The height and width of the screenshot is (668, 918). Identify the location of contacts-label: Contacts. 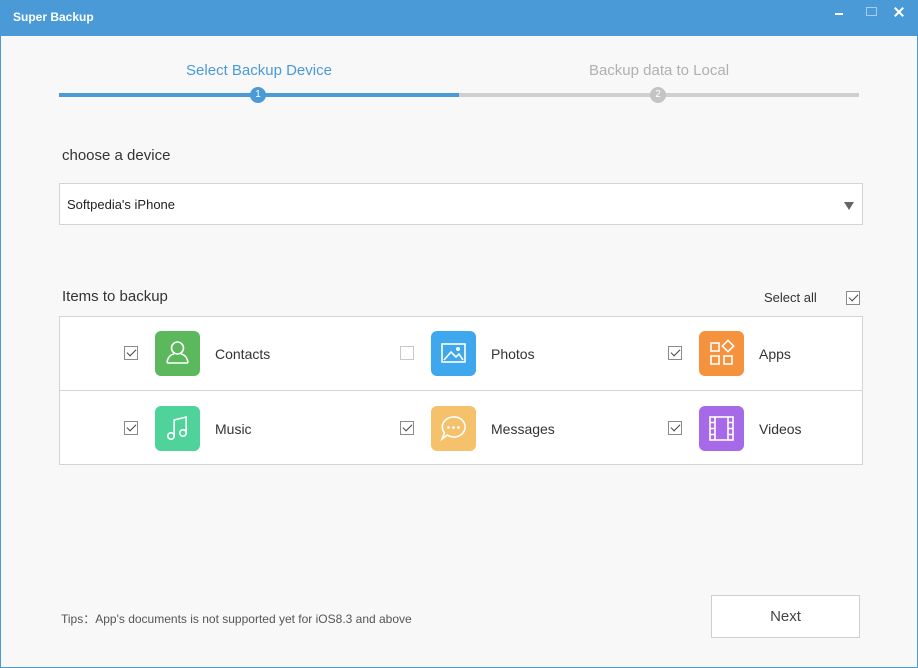
(243, 354).